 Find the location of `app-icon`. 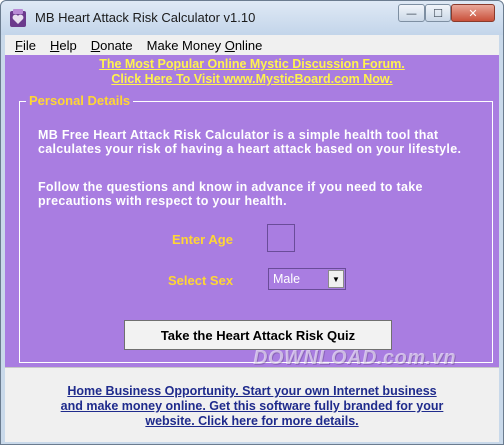

app-icon is located at coordinates (18, 18).